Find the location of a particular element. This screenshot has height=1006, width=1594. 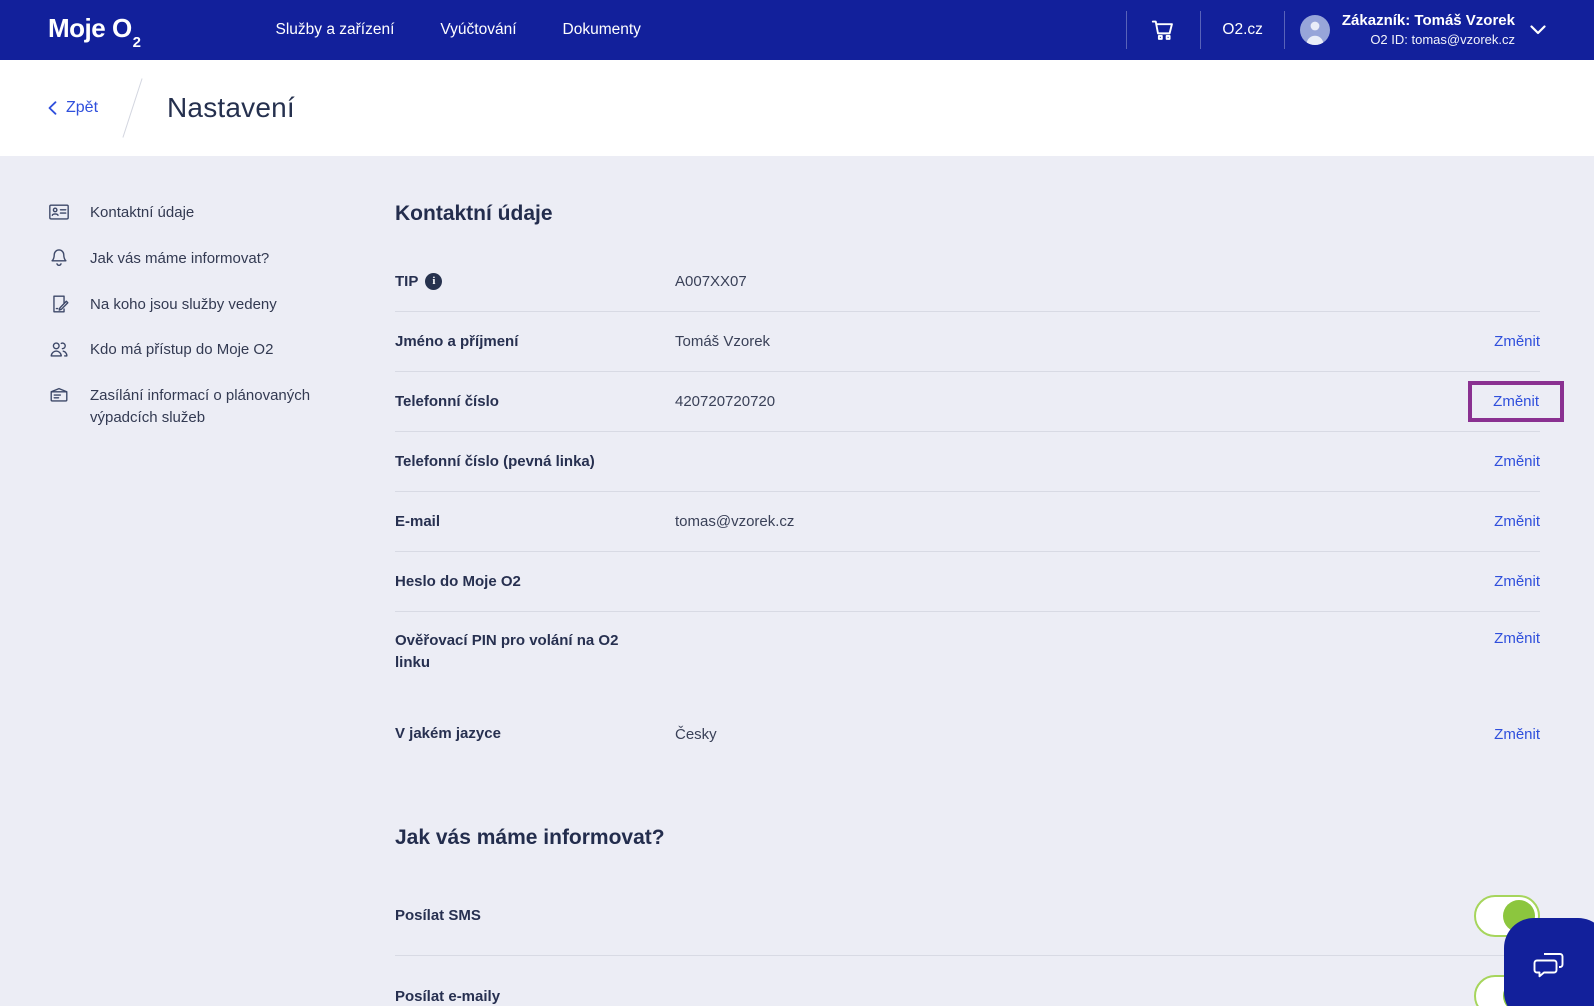

o2cz-link: O2.cz is located at coordinates (1242, 30).